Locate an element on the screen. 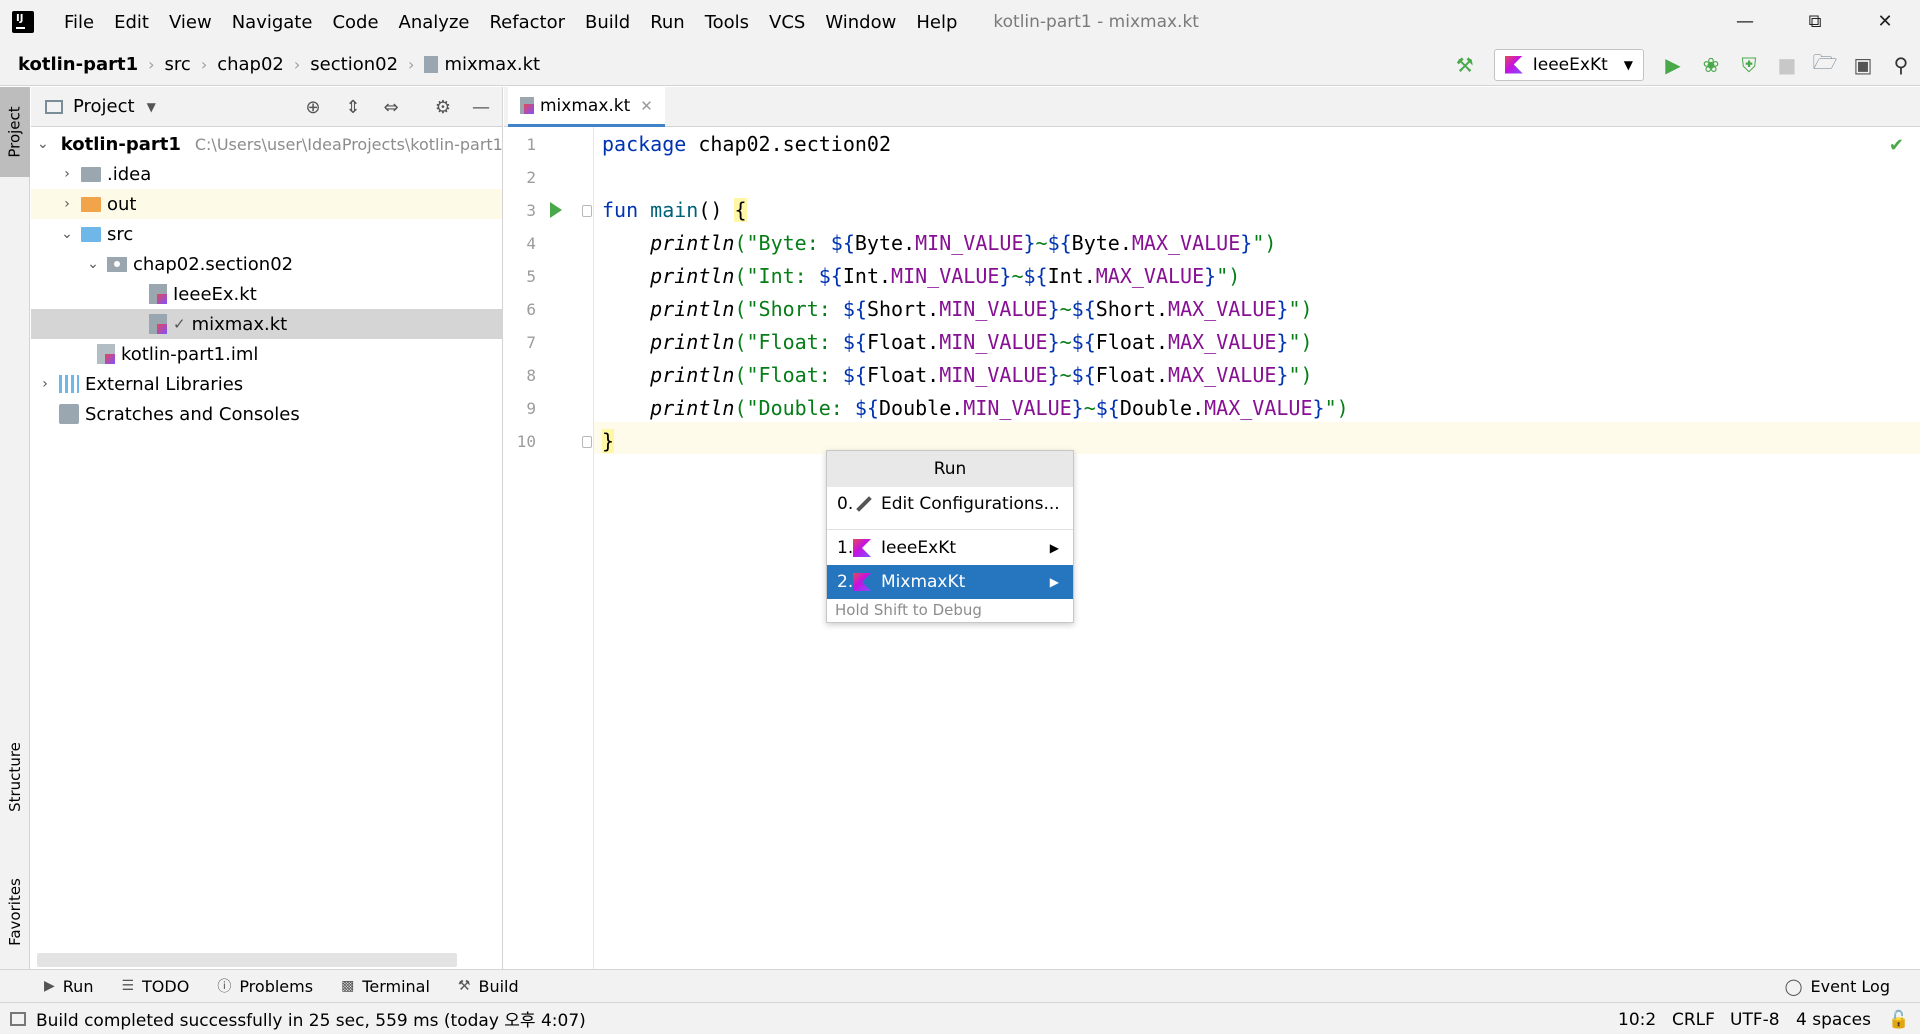 This screenshot has height=1034, width=1920. excluded-folder-icon is located at coordinates (91, 204).